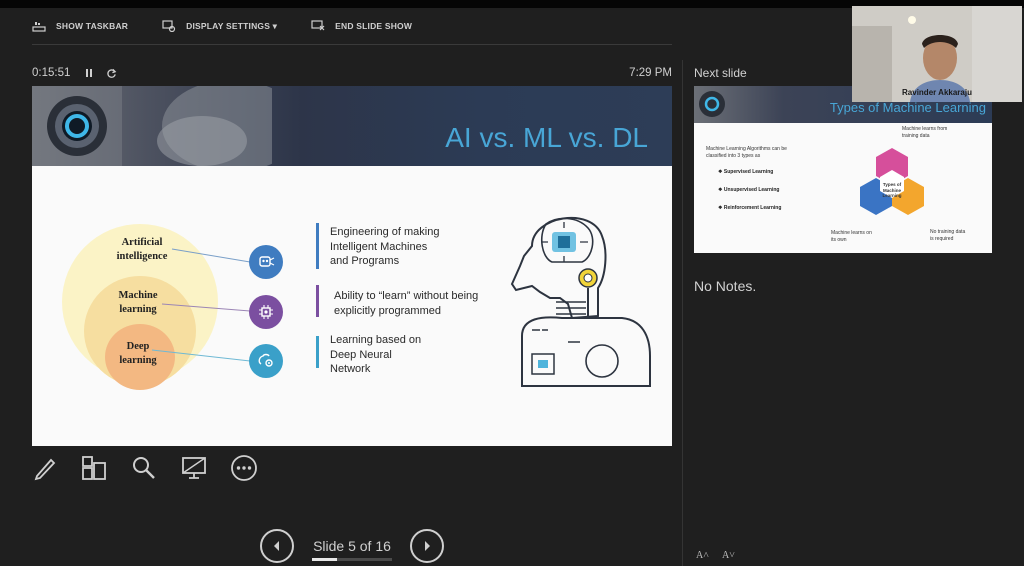 Image resolution: width=1024 pixels, height=566 pixels. I want to click on ml-desc-line2: explicitly programmed, so click(387, 310).